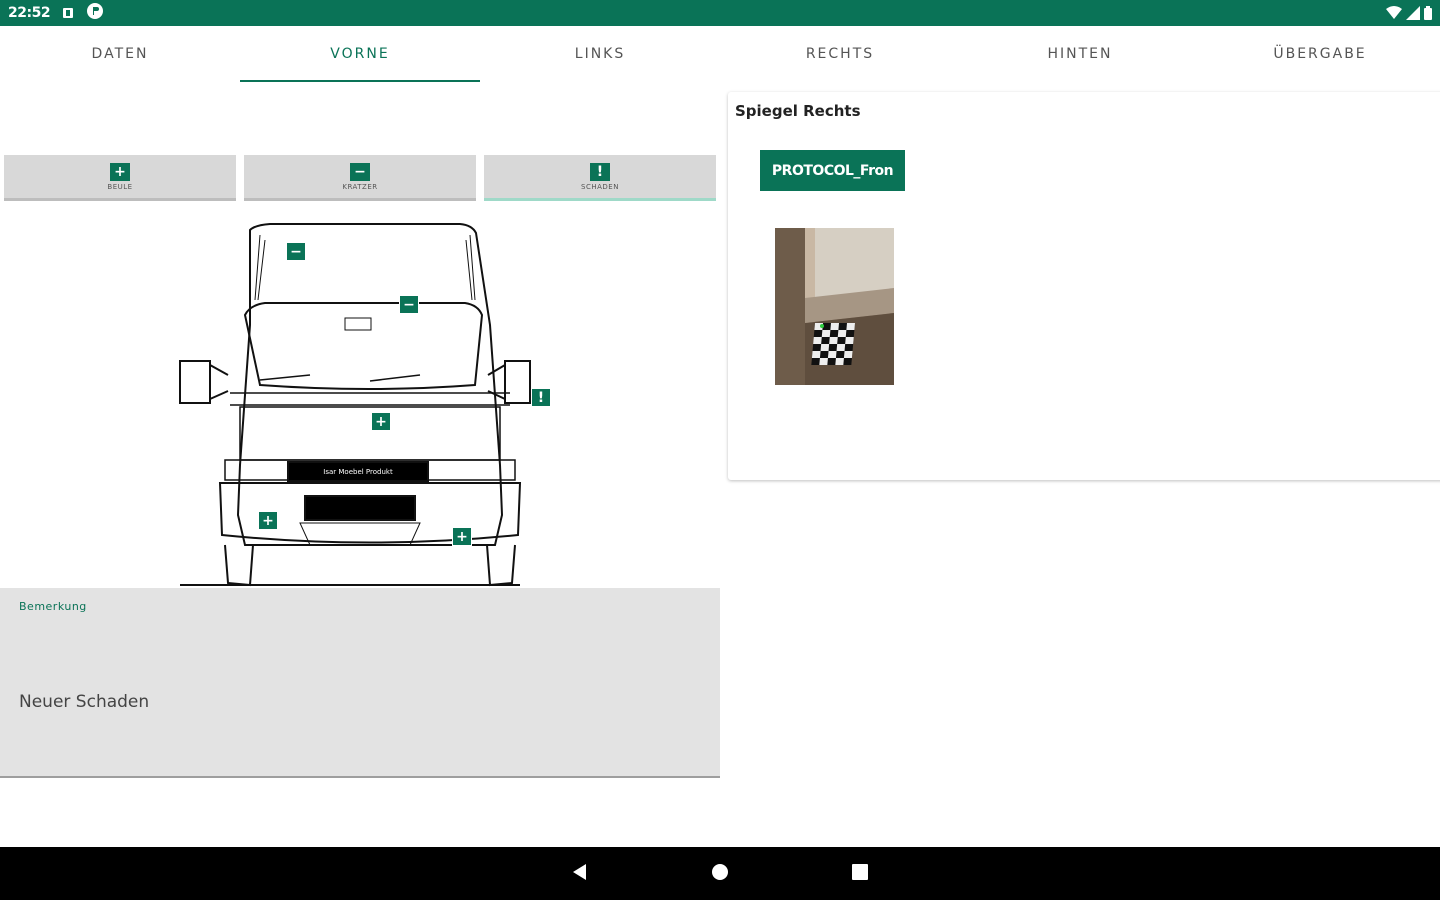  What do you see at coordinates (1320, 54) in the screenshot?
I see `tab-uebergabe: ÜBERGABE` at bounding box center [1320, 54].